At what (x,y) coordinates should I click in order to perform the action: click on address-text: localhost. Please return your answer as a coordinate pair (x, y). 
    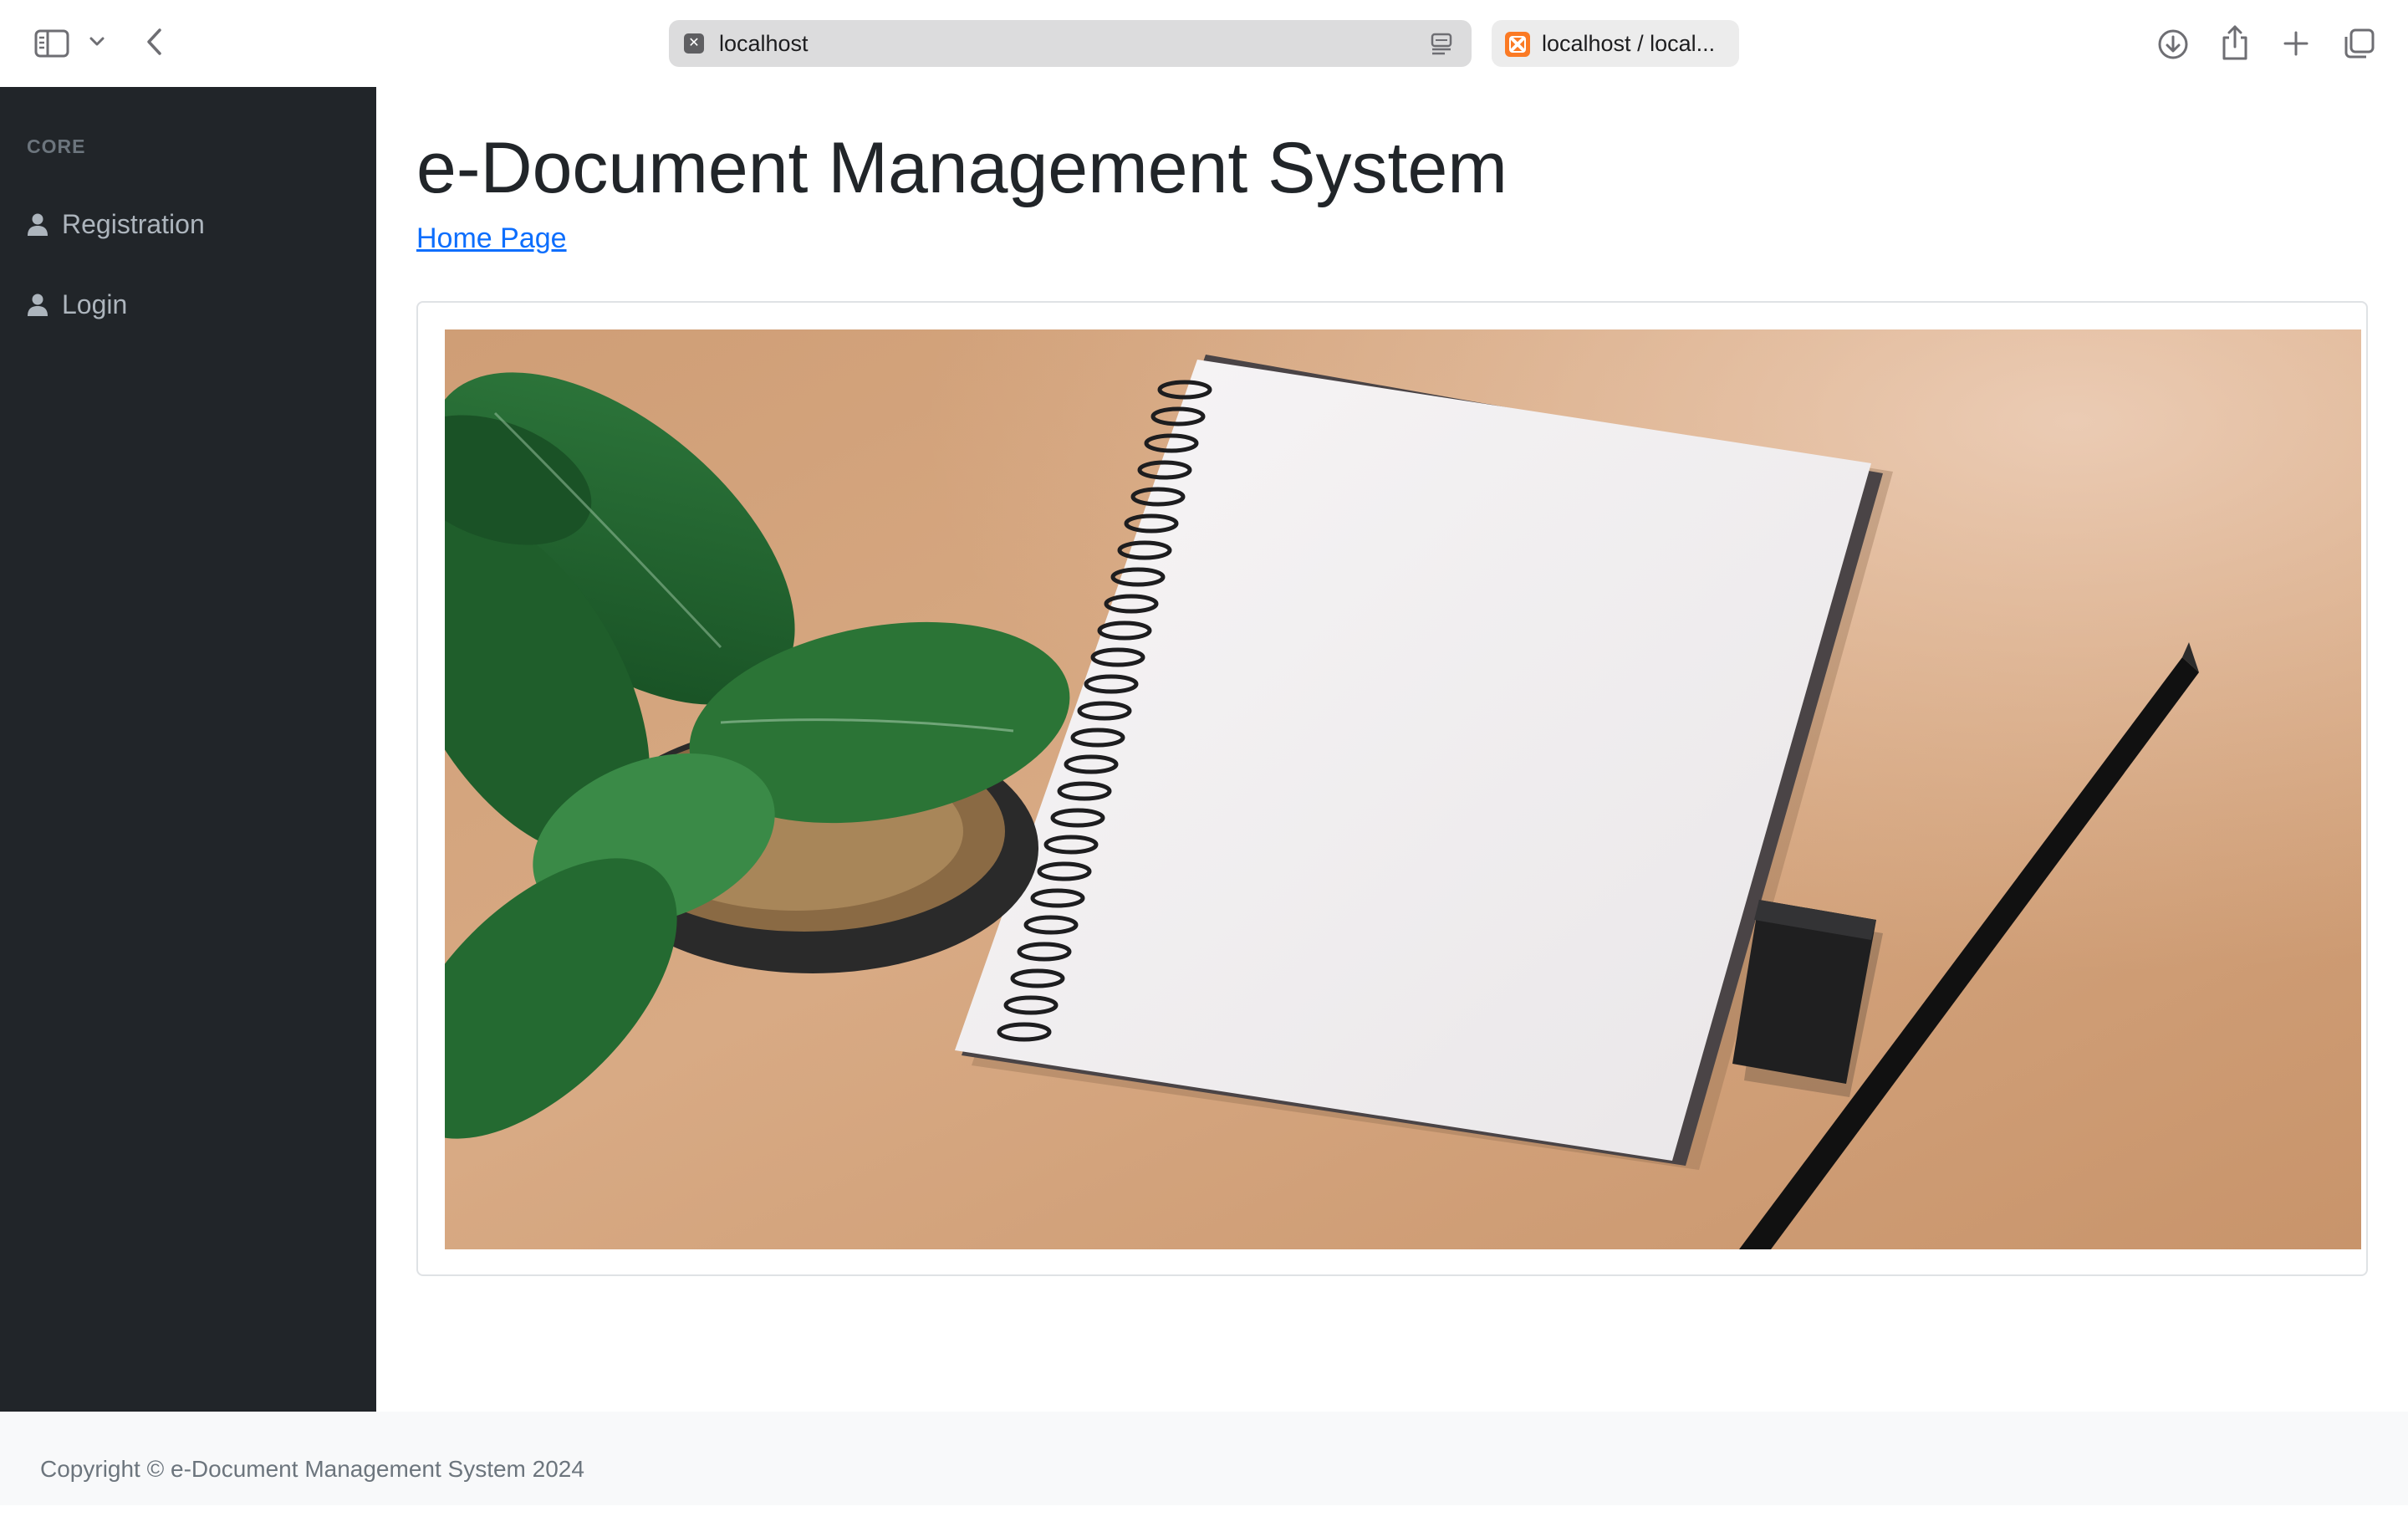
    Looking at the image, I should click on (764, 44).